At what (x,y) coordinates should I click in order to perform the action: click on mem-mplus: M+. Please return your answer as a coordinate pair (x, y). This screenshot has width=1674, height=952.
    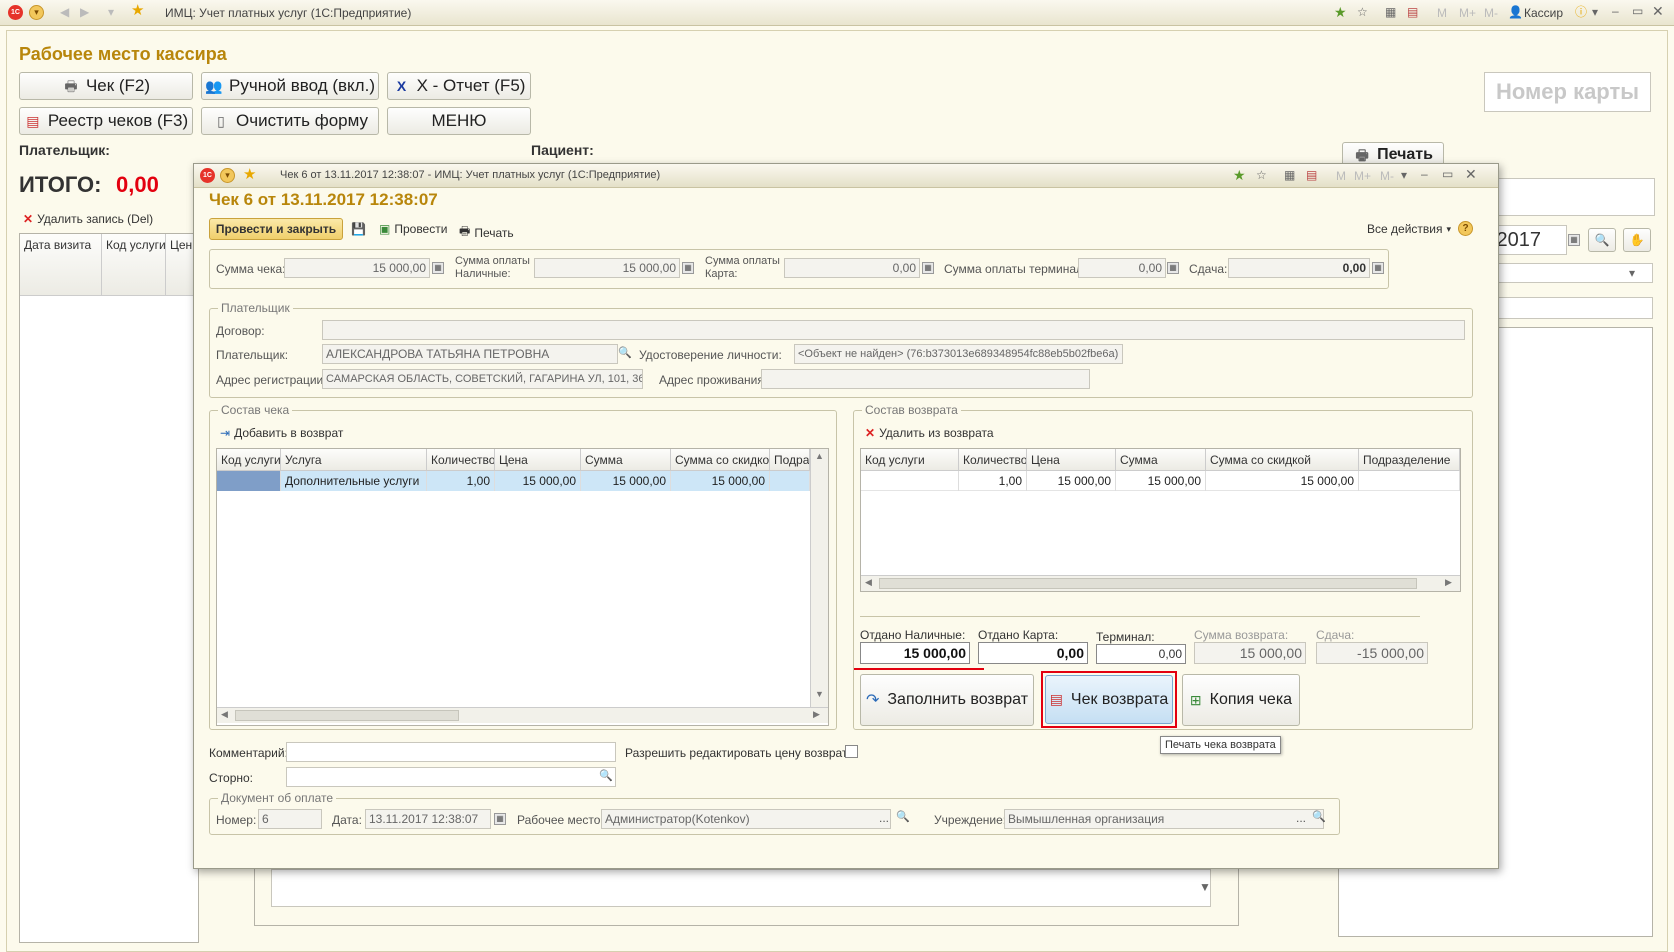
    Looking at the image, I should click on (1467, 13).